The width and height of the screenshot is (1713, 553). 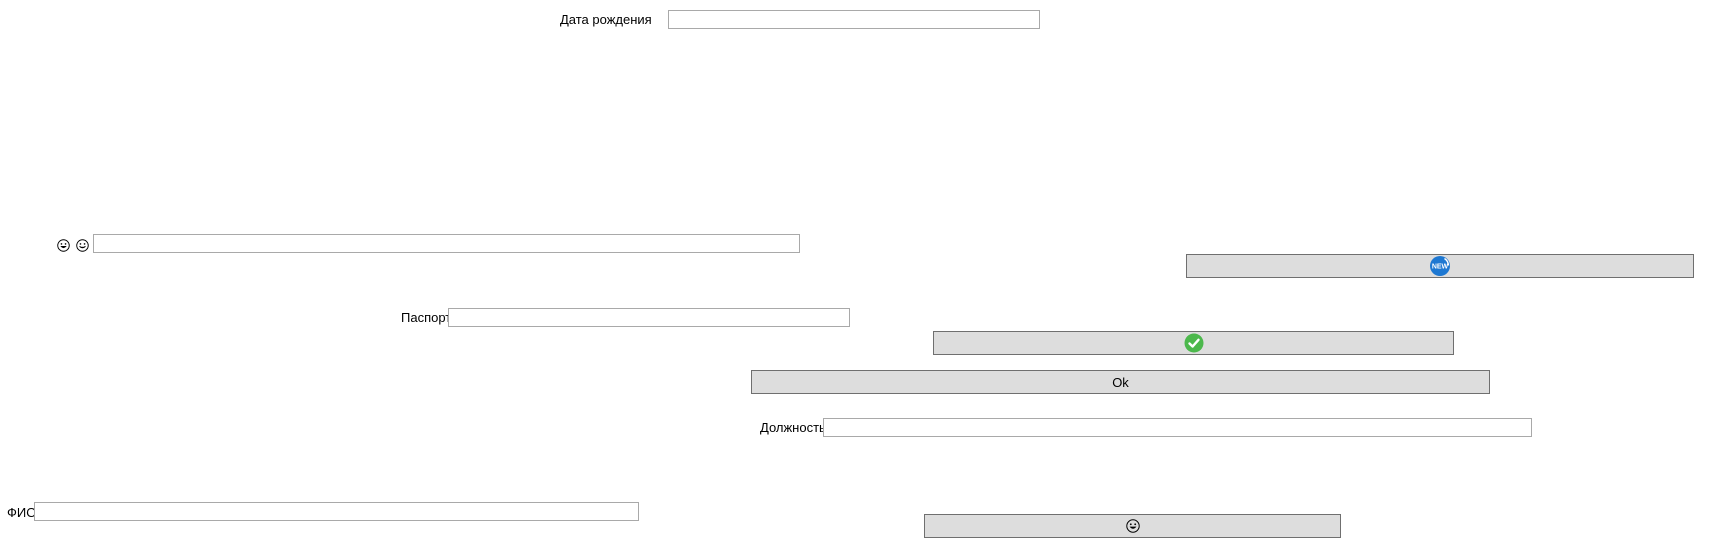 I want to click on new-badge-icon: NEW, so click(x=1440, y=266).